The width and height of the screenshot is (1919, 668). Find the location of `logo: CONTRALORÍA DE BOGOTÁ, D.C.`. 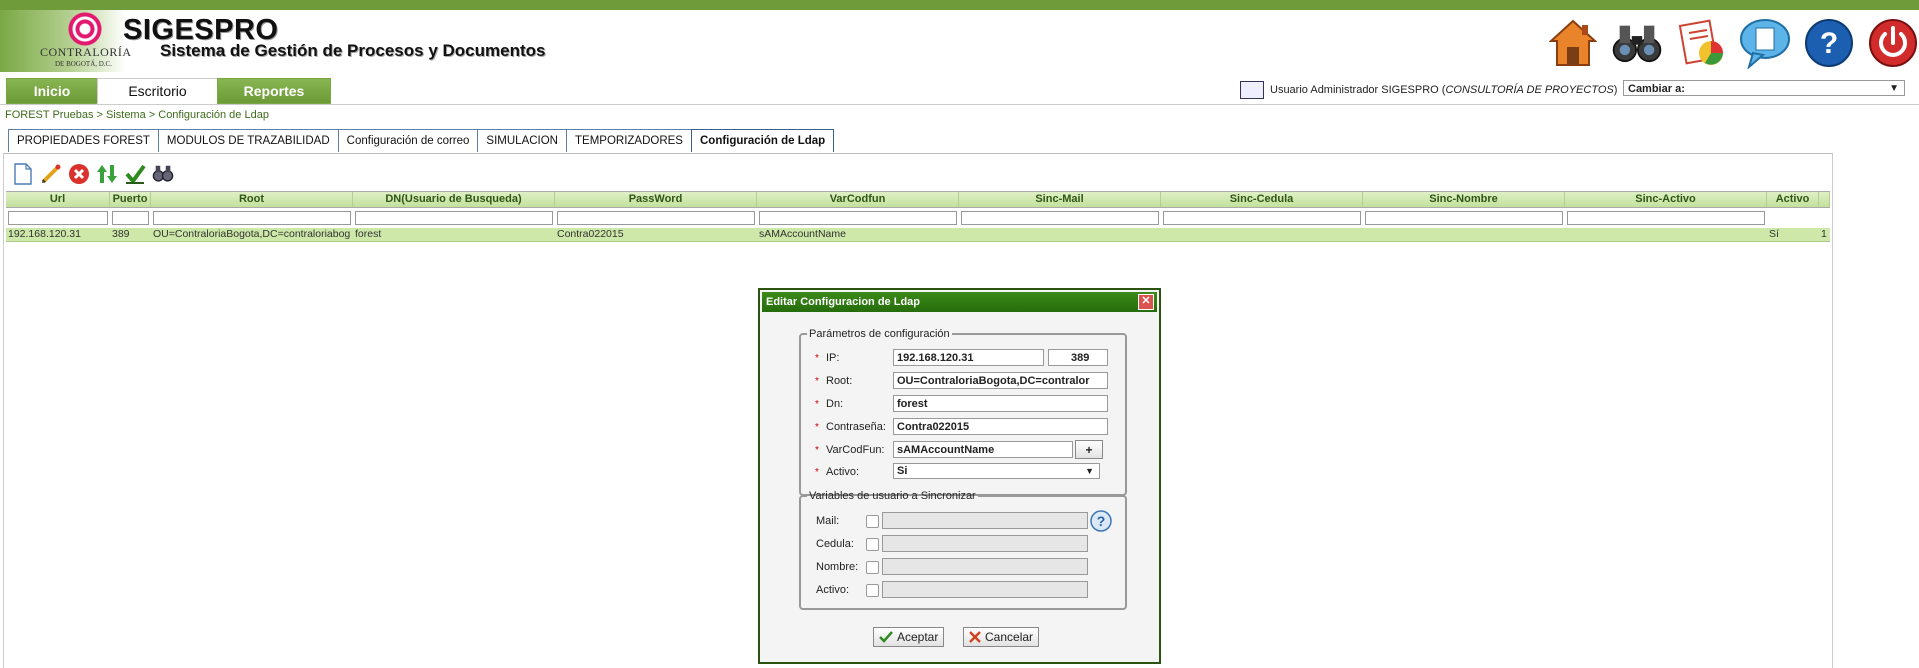

logo: CONTRALORÍA DE BOGOTÁ, D.C. is located at coordinates (65, 41).